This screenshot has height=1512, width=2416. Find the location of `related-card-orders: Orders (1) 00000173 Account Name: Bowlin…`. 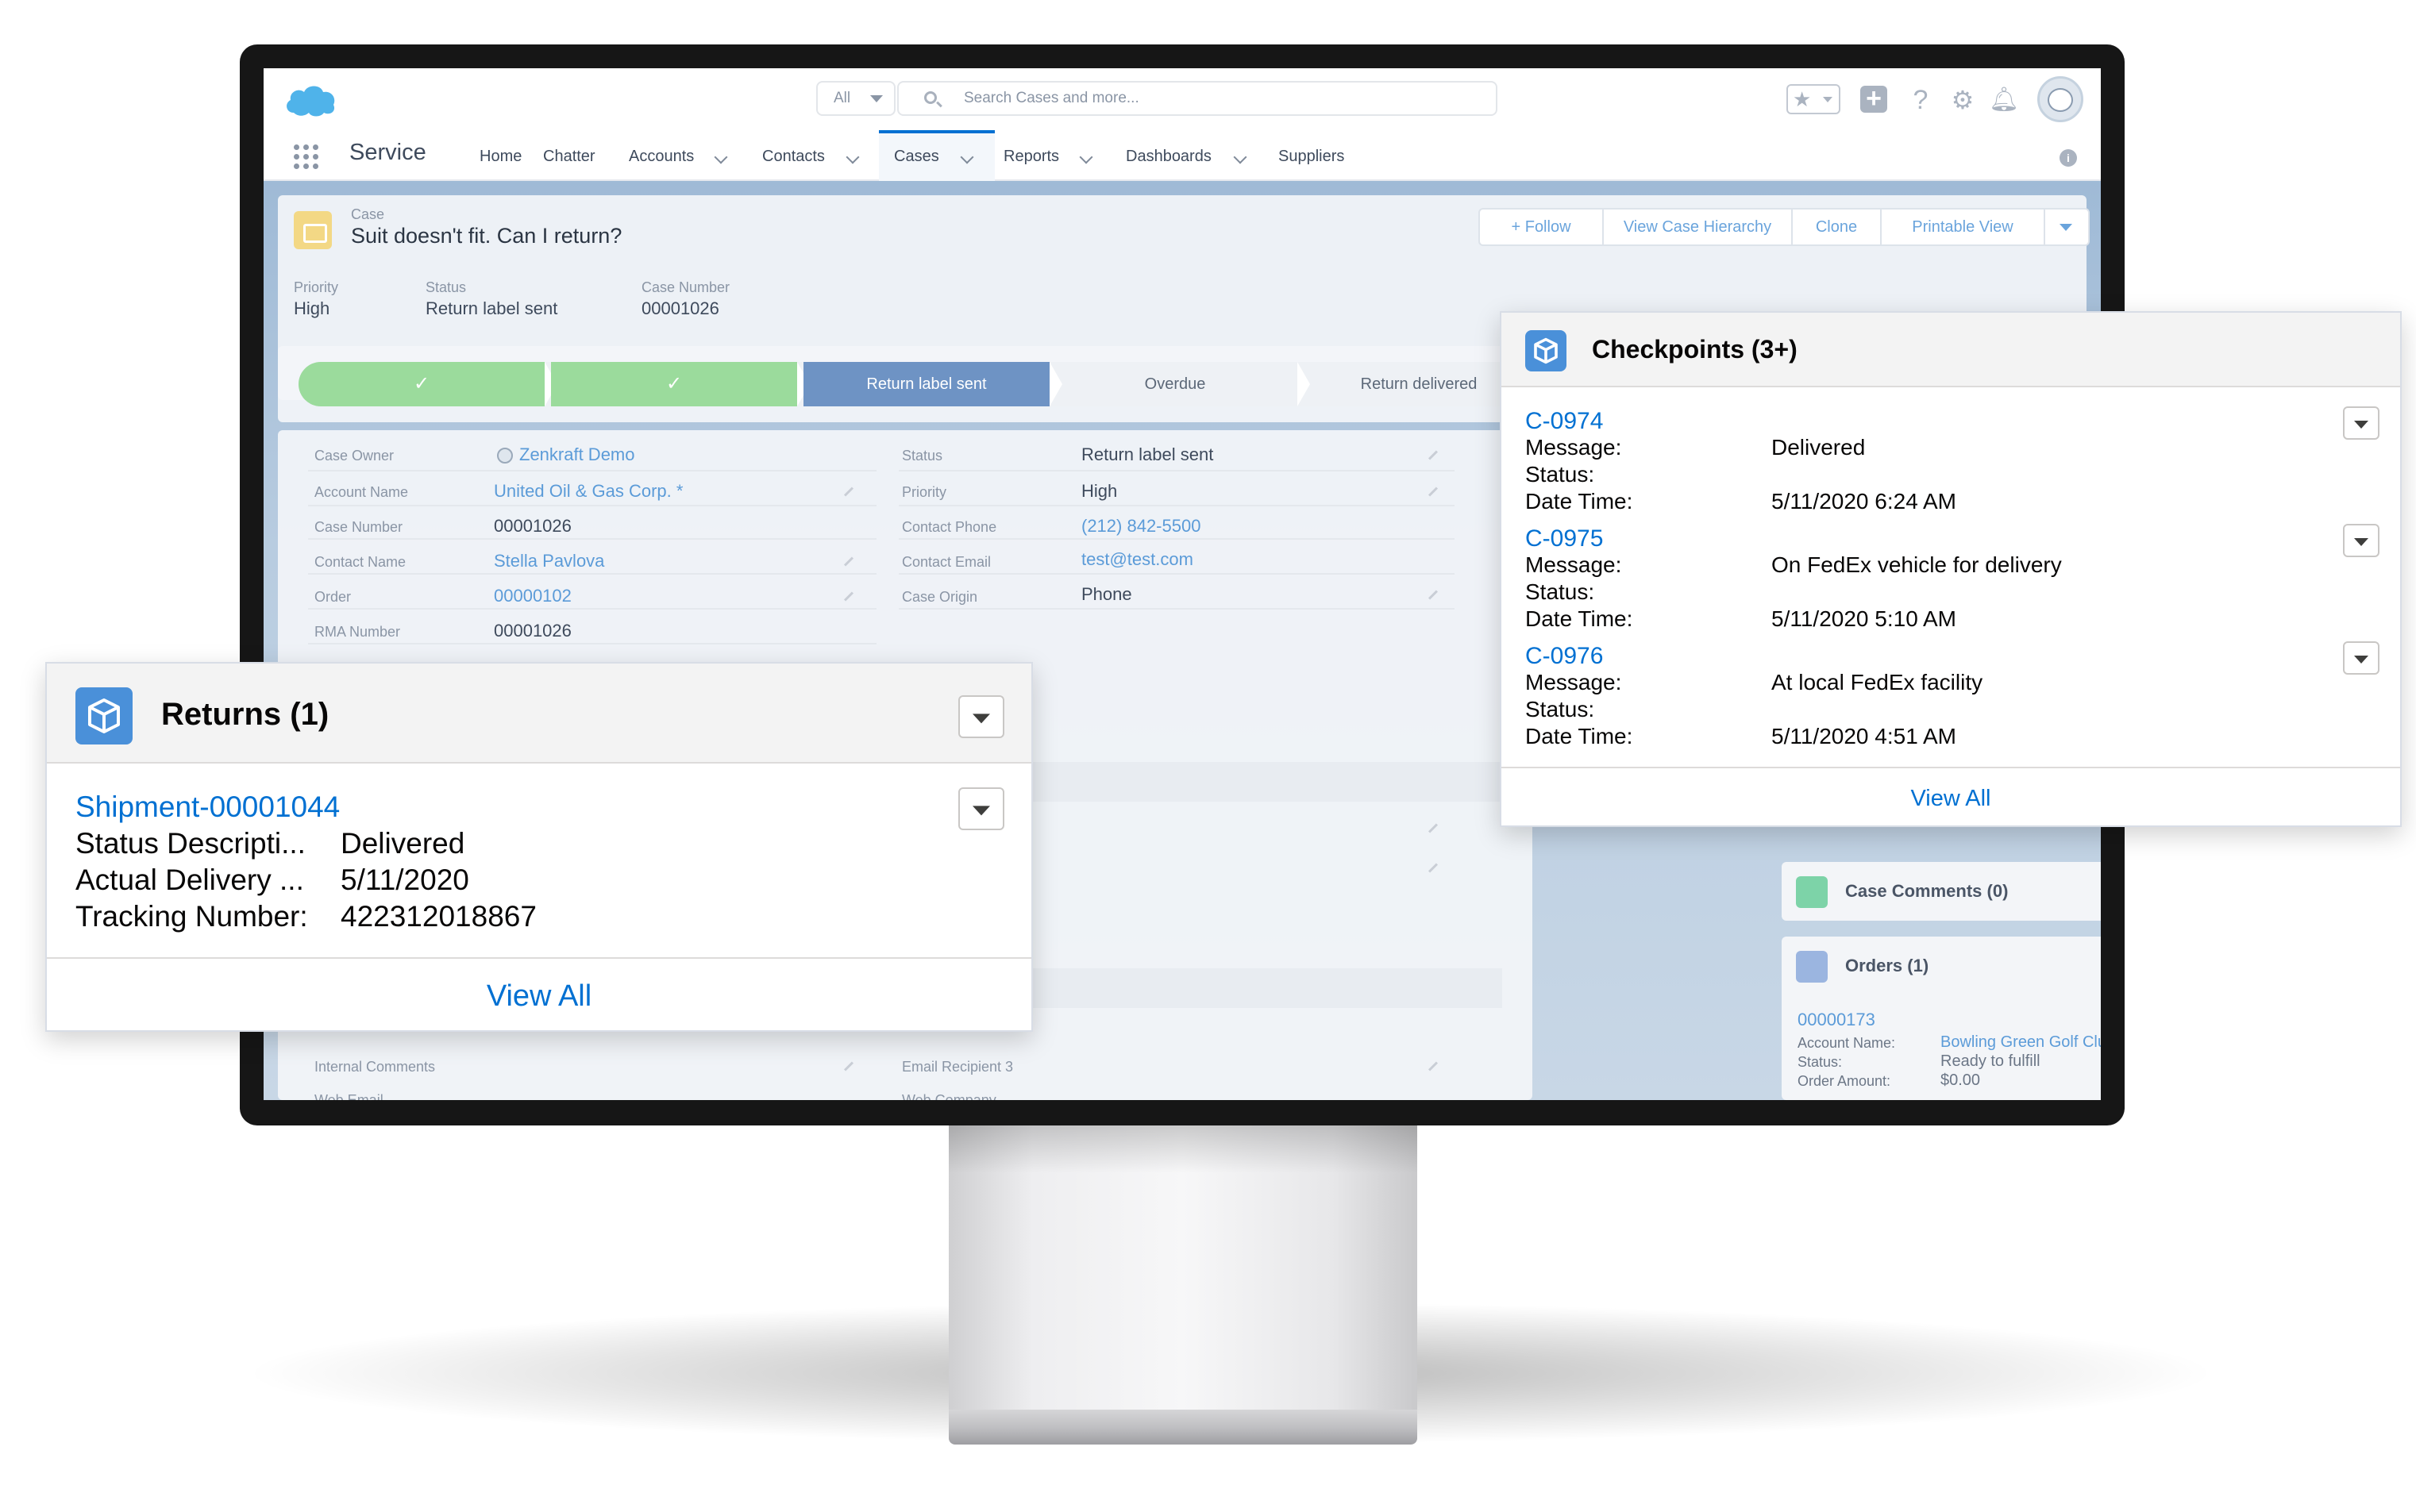

related-card-orders: Orders (1) 00000173 Account Name: Bowlin… is located at coordinates (1941, 1018).